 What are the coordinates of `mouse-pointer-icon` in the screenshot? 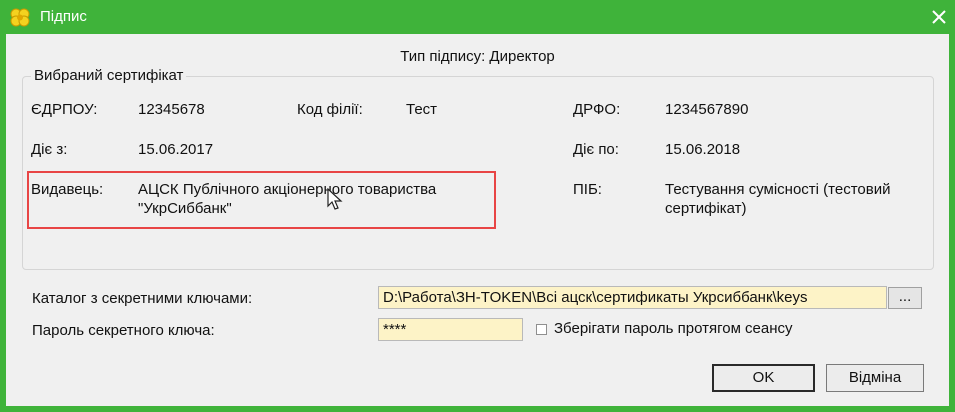 It's located at (335, 199).